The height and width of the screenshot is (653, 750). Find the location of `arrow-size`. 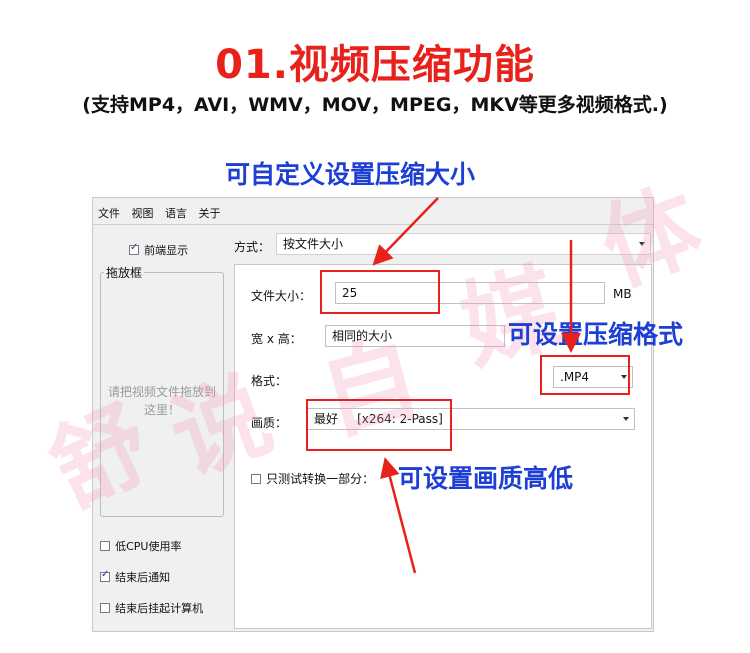

arrow-size is located at coordinates (405, 231).